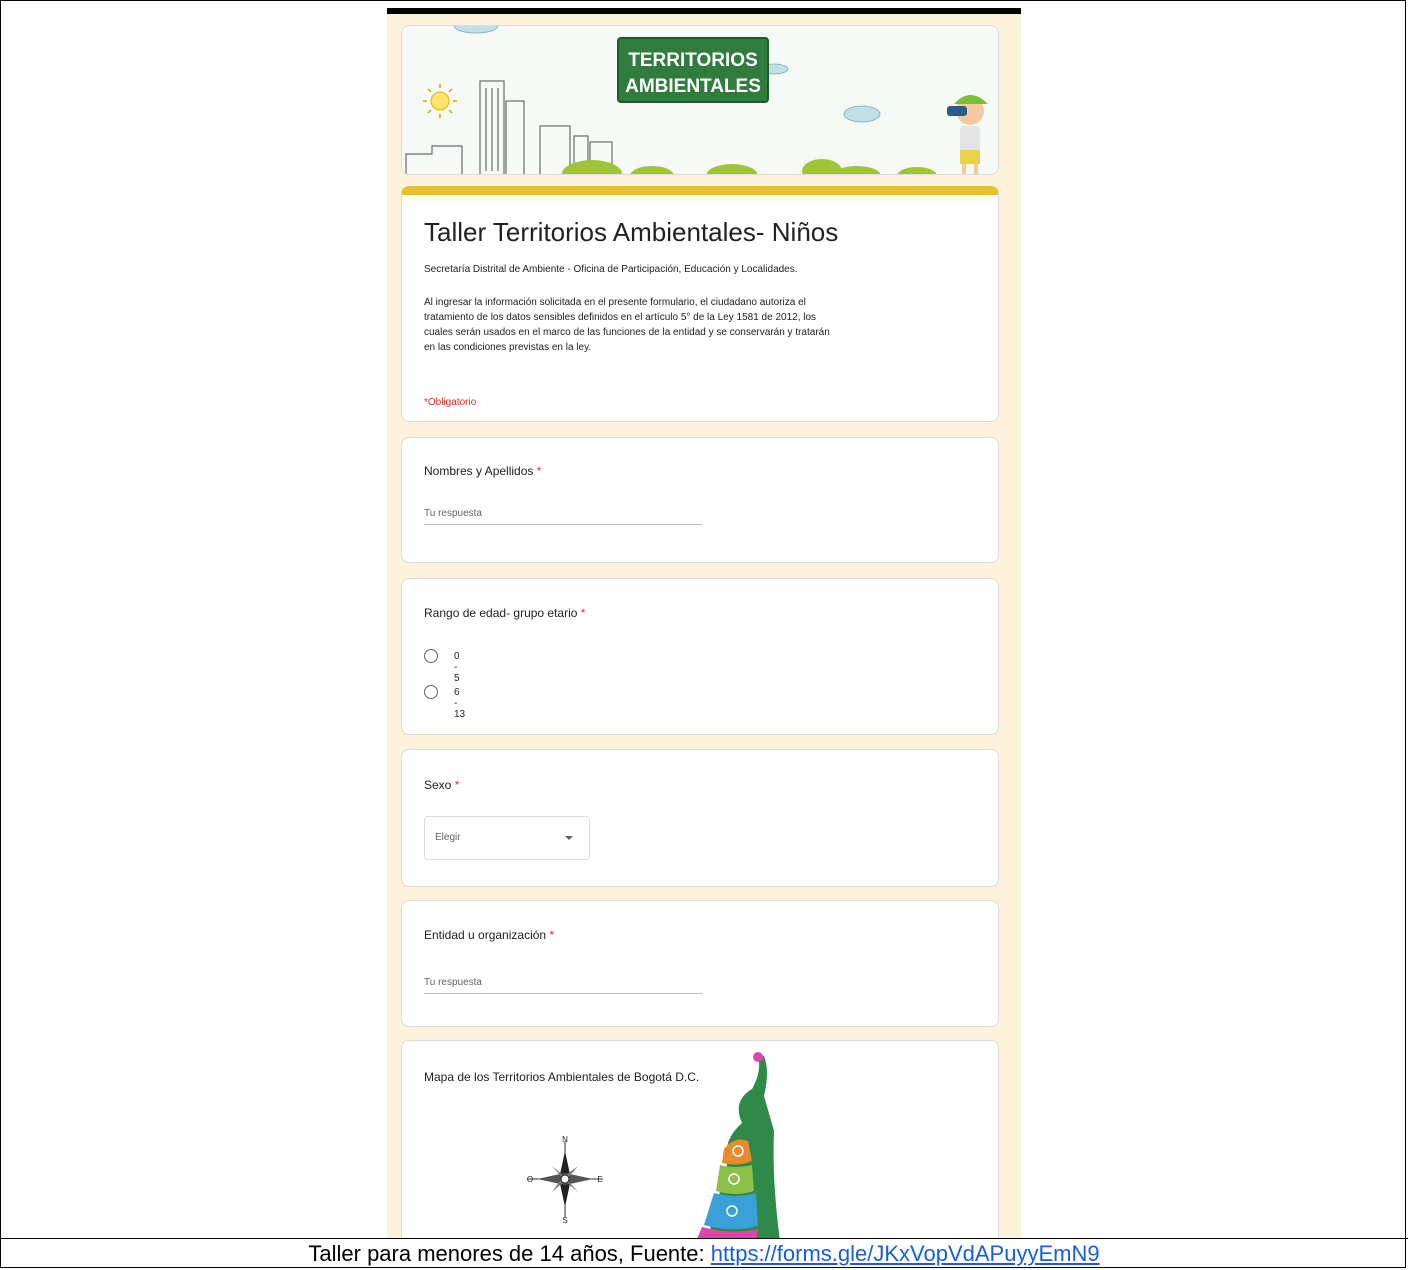 This screenshot has height=1270, width=1408. Describe the element at coordinates (453, 513) in the screenshot. I see `name-input-placeholder: Tu respuesta` at that location.